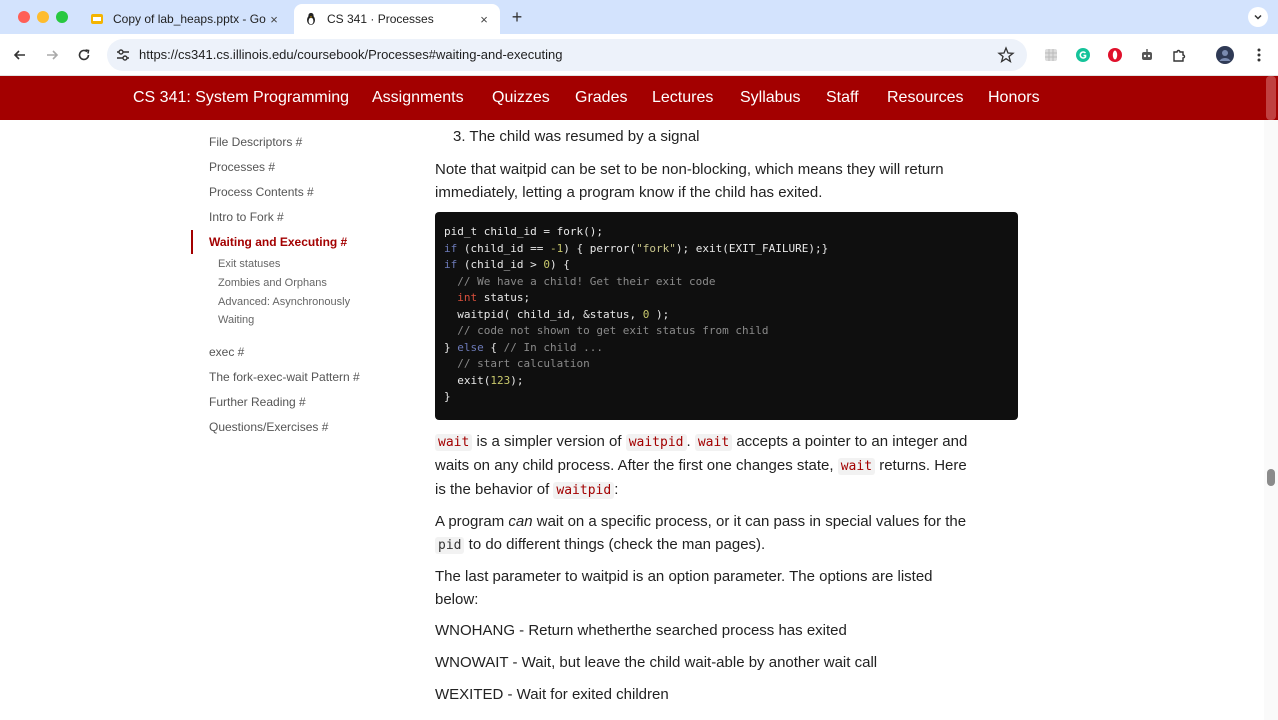  I want to click on grammarly-icon, so click(1083, 55).